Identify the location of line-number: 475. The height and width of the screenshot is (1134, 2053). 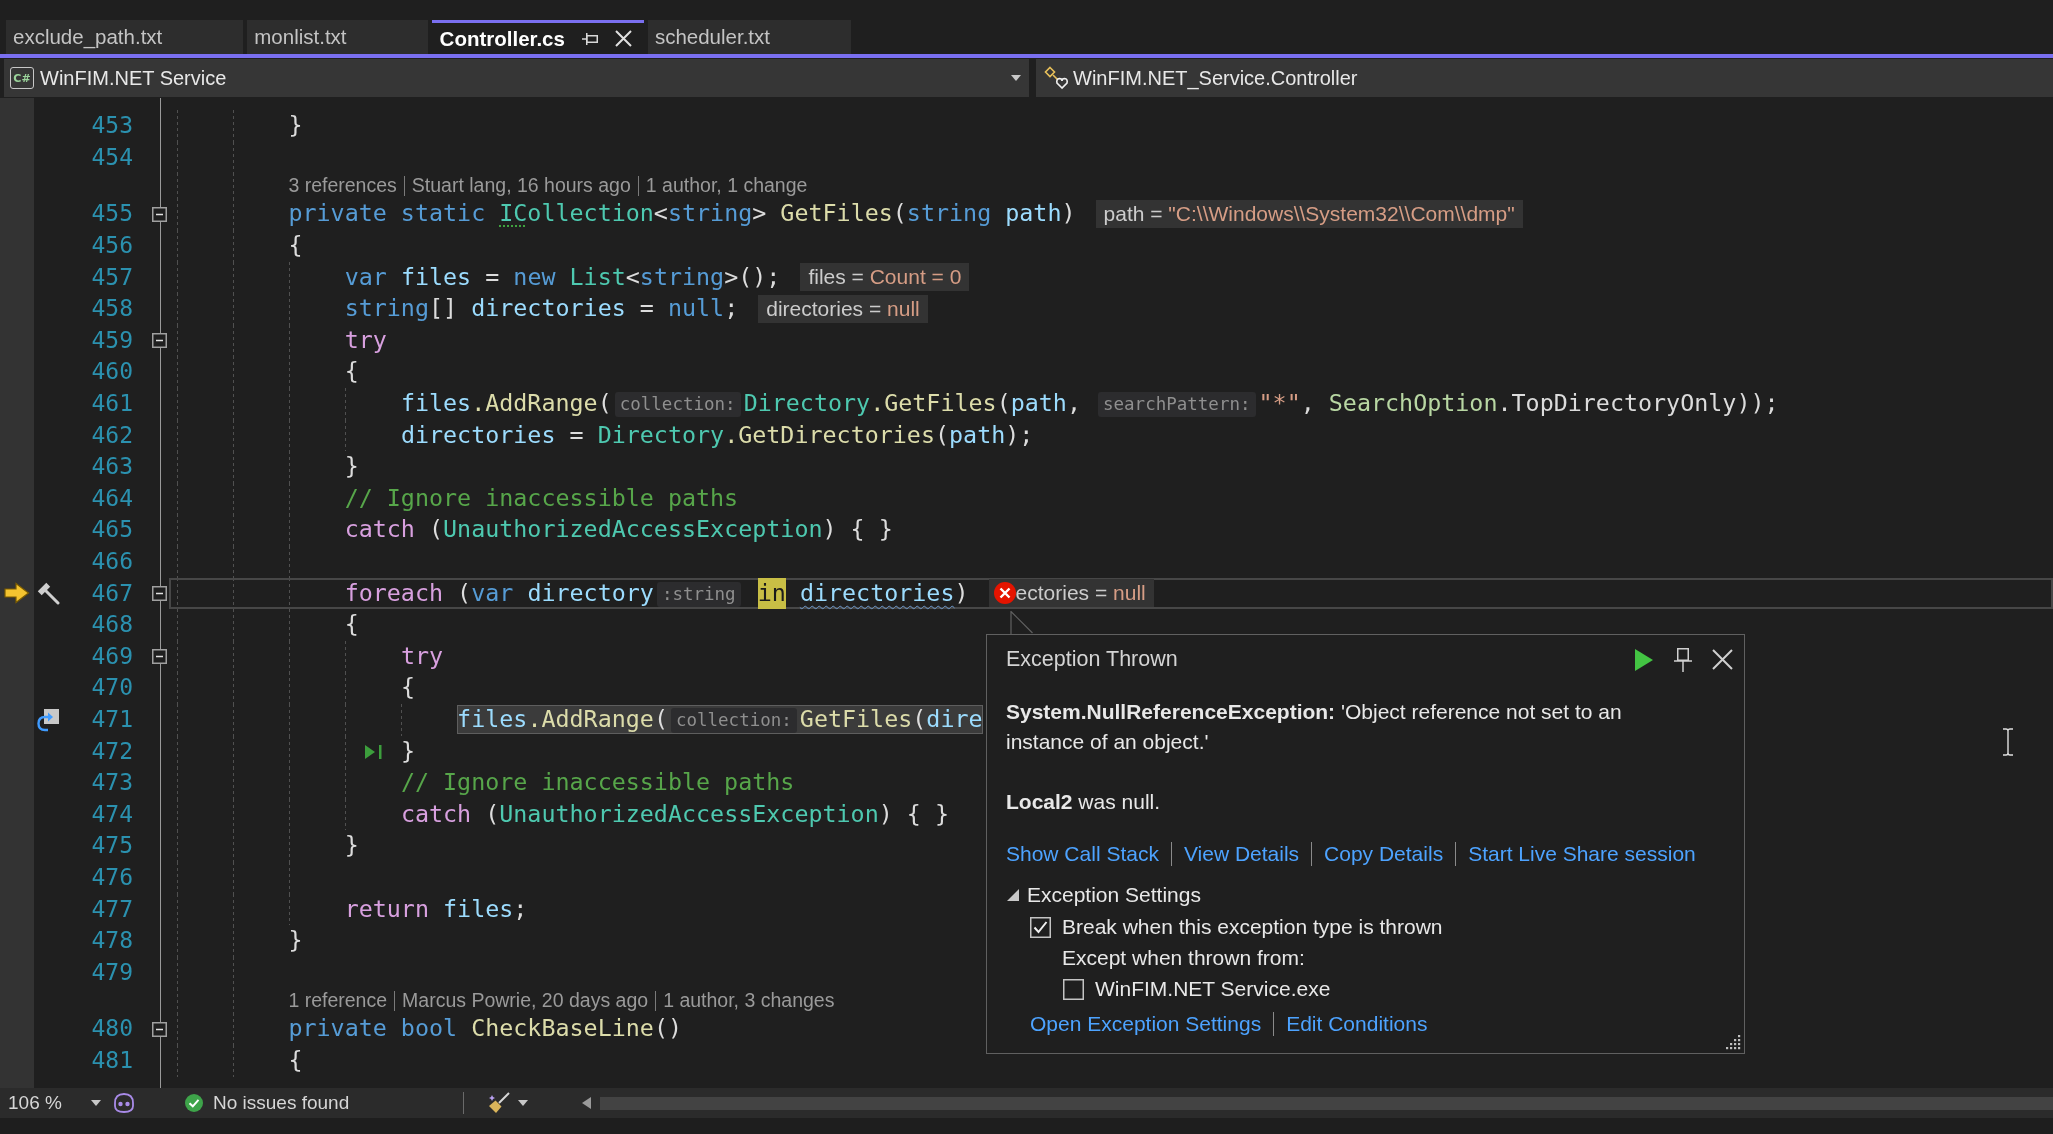
(112, 846).